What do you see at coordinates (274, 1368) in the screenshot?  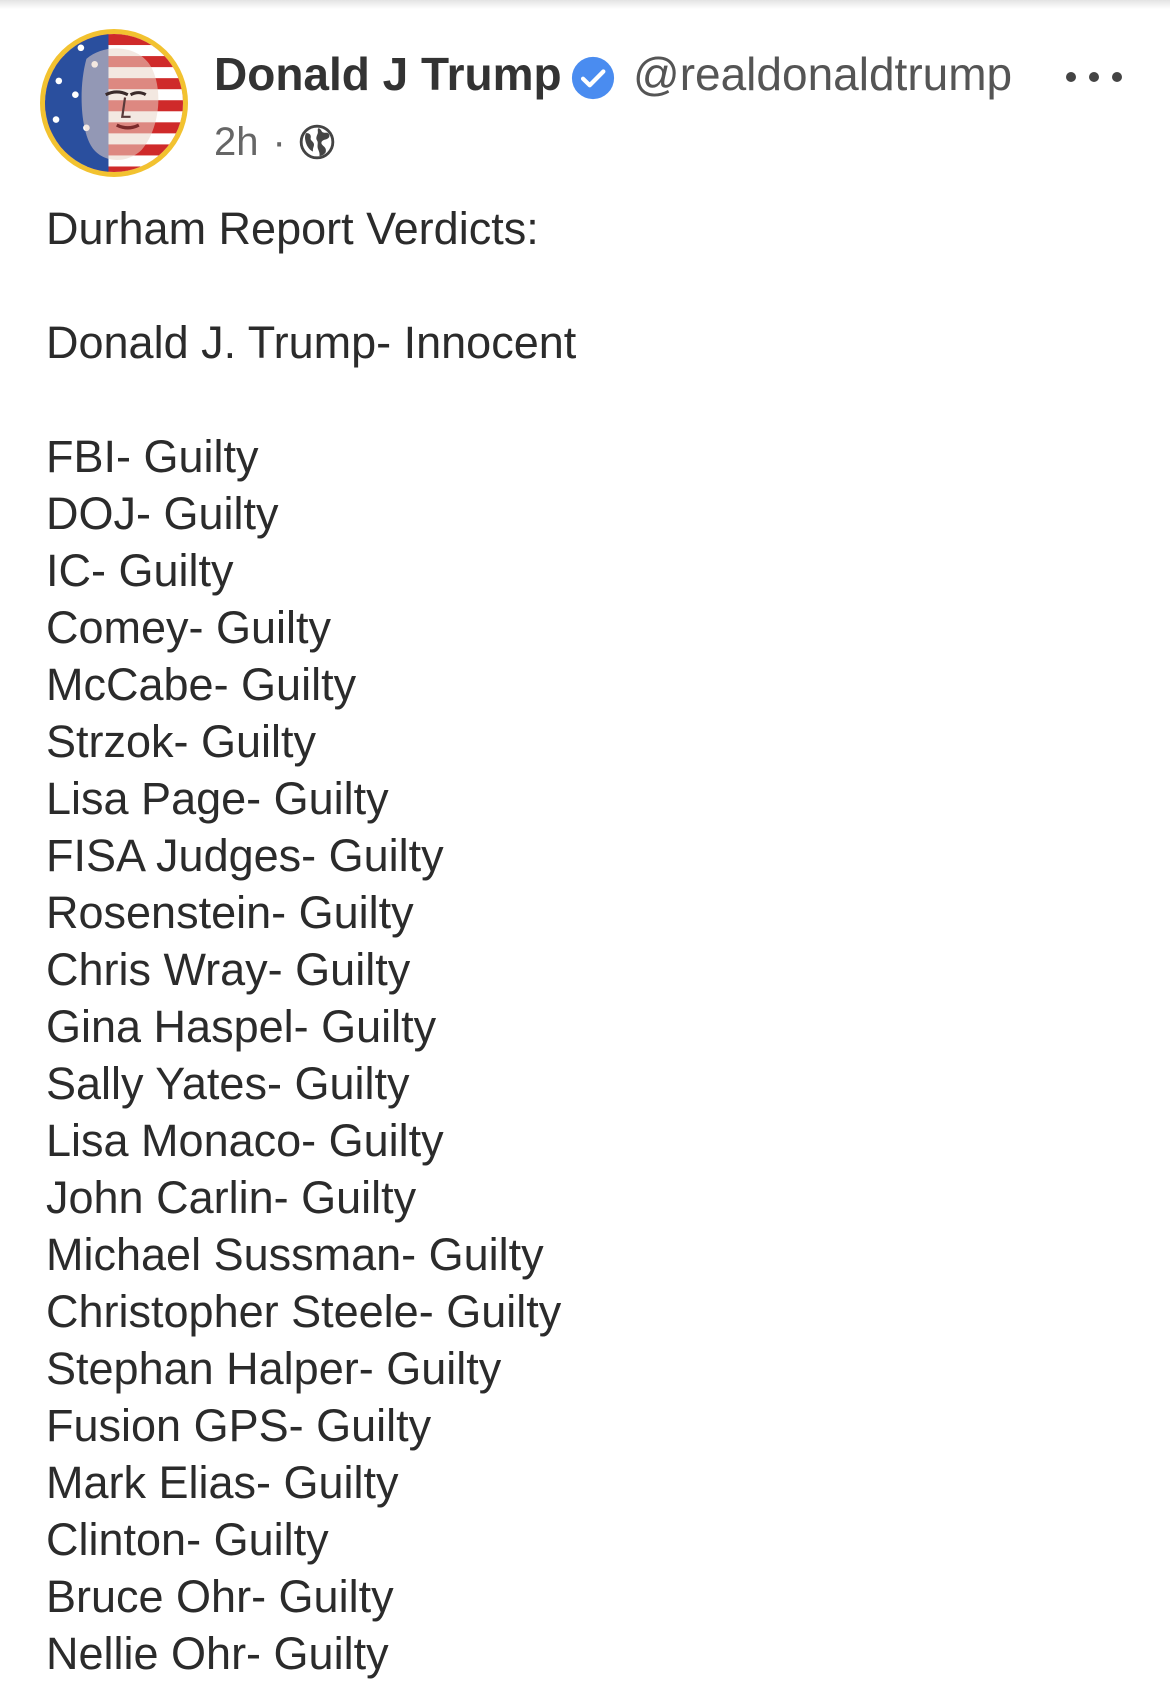 I see `verdict-line: Stephan Halper- Guilty` at bounding box center [274, 1368].